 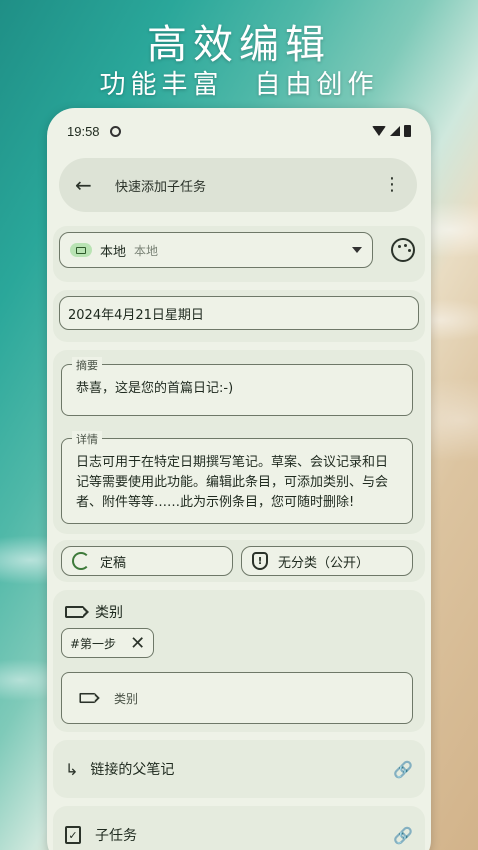 What do you see at coordinates (392, 185) in the screenshot?
I see `more-vert-icon: ⋮` at bounding box center [392, 185].